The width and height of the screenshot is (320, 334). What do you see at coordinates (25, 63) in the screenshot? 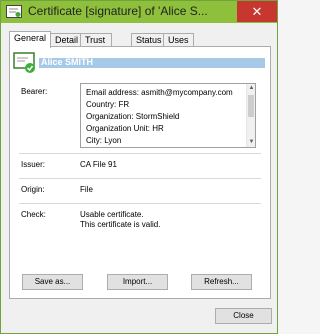
I see `certificate-valid-icon` at bounding box center [25, 63].